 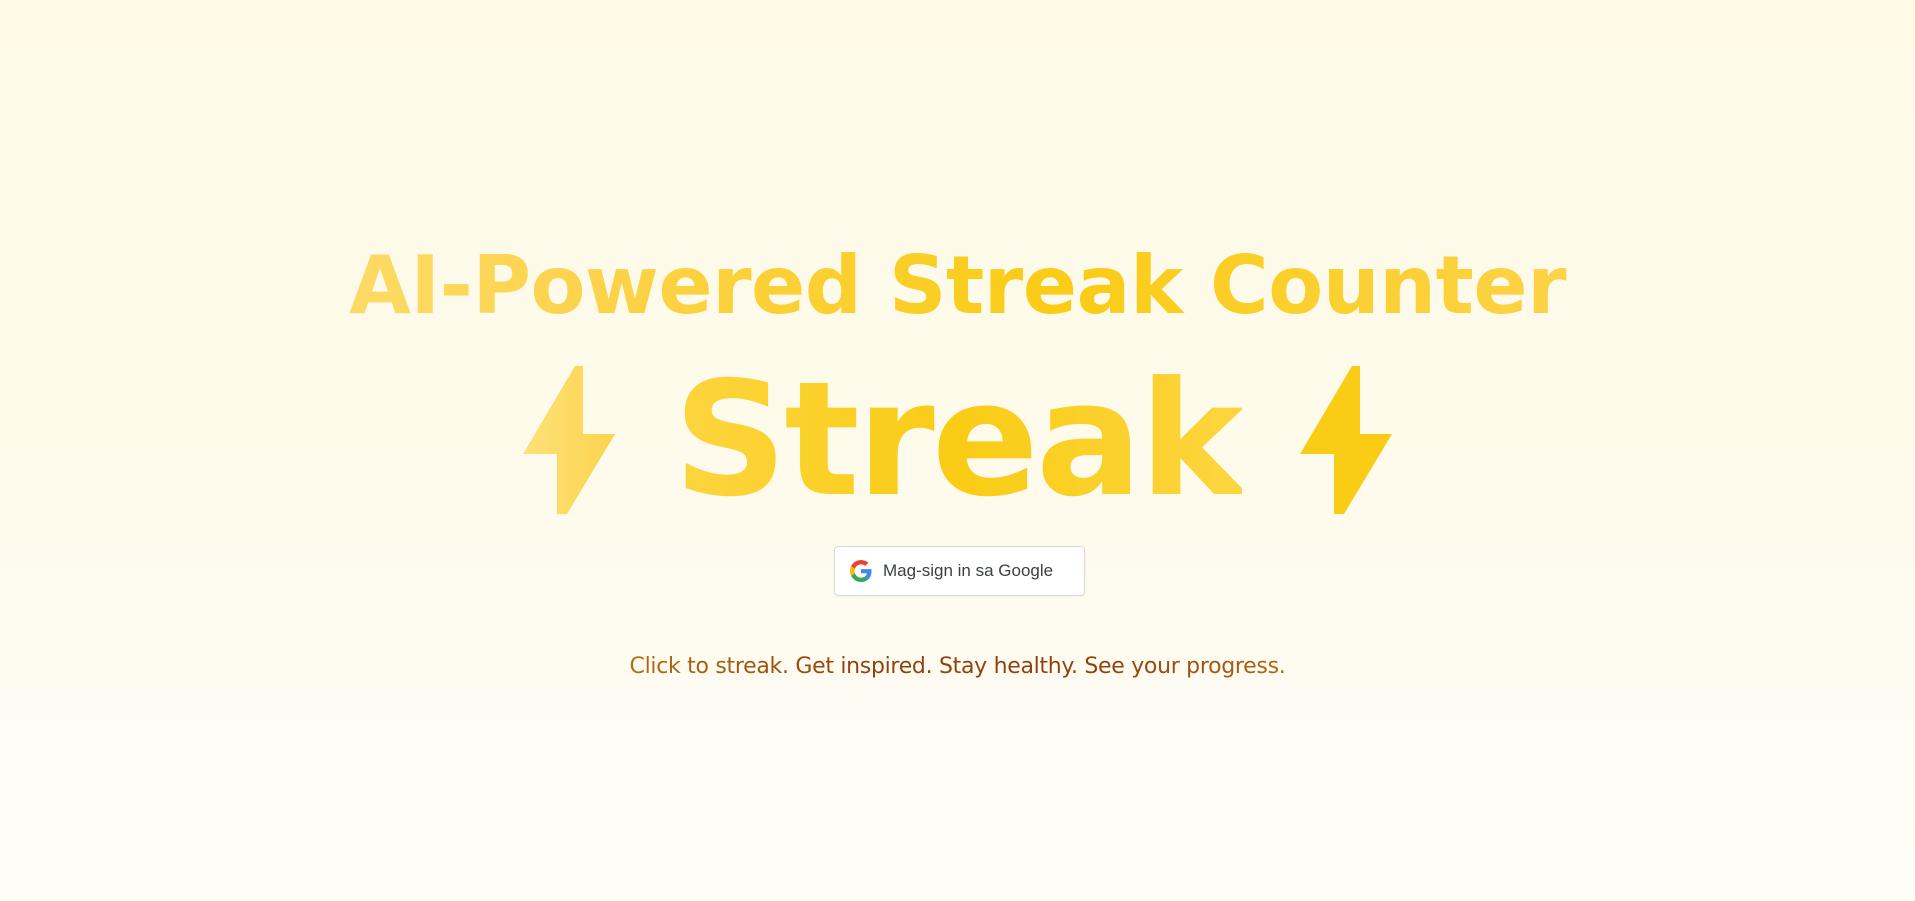 What do you see at coordinates (968, 570) in the screenshot?
I see `google-sign-in-label: Mag-sign in sa Google` at bounding box center [968, 570].